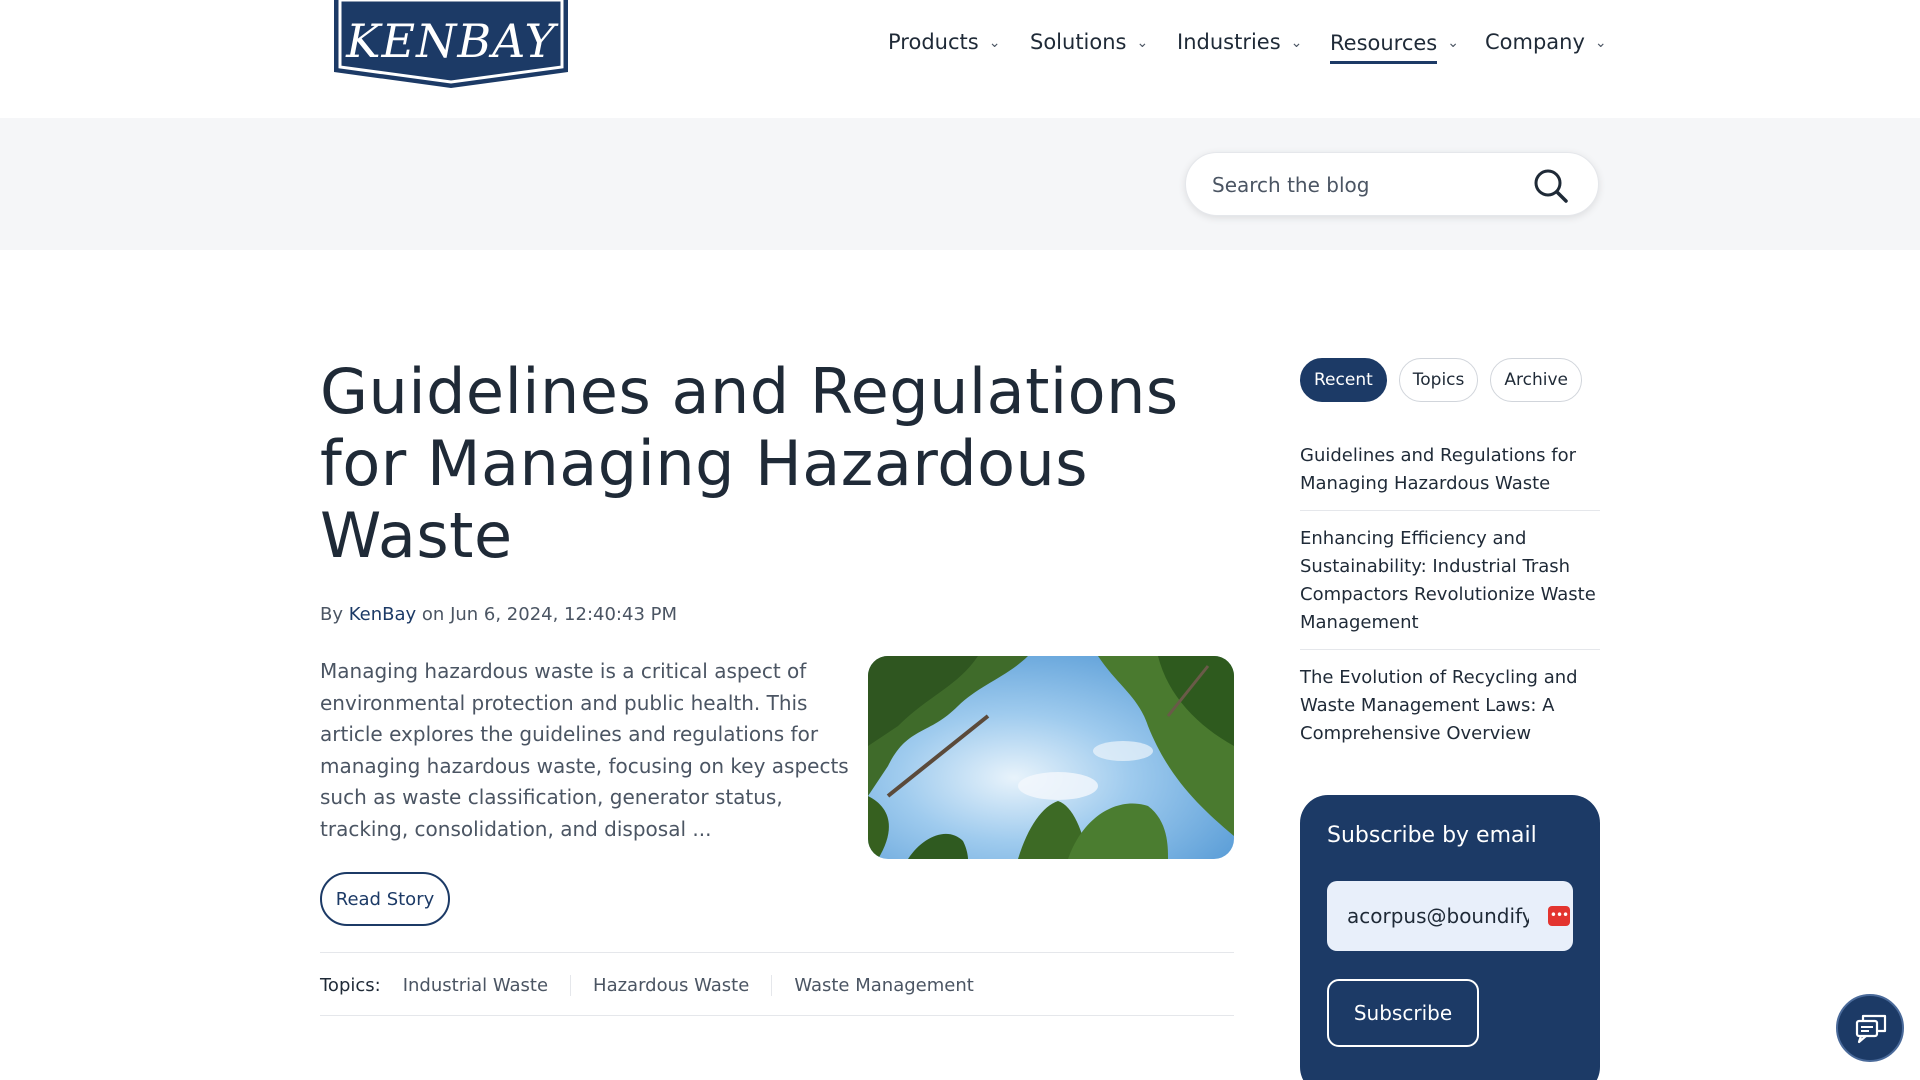 The width and height of the screenshot is (1920, 1080). Describe the element at coordinates (1535, 42) in the screenshot. I see `nav-company-label: Company` at that location.